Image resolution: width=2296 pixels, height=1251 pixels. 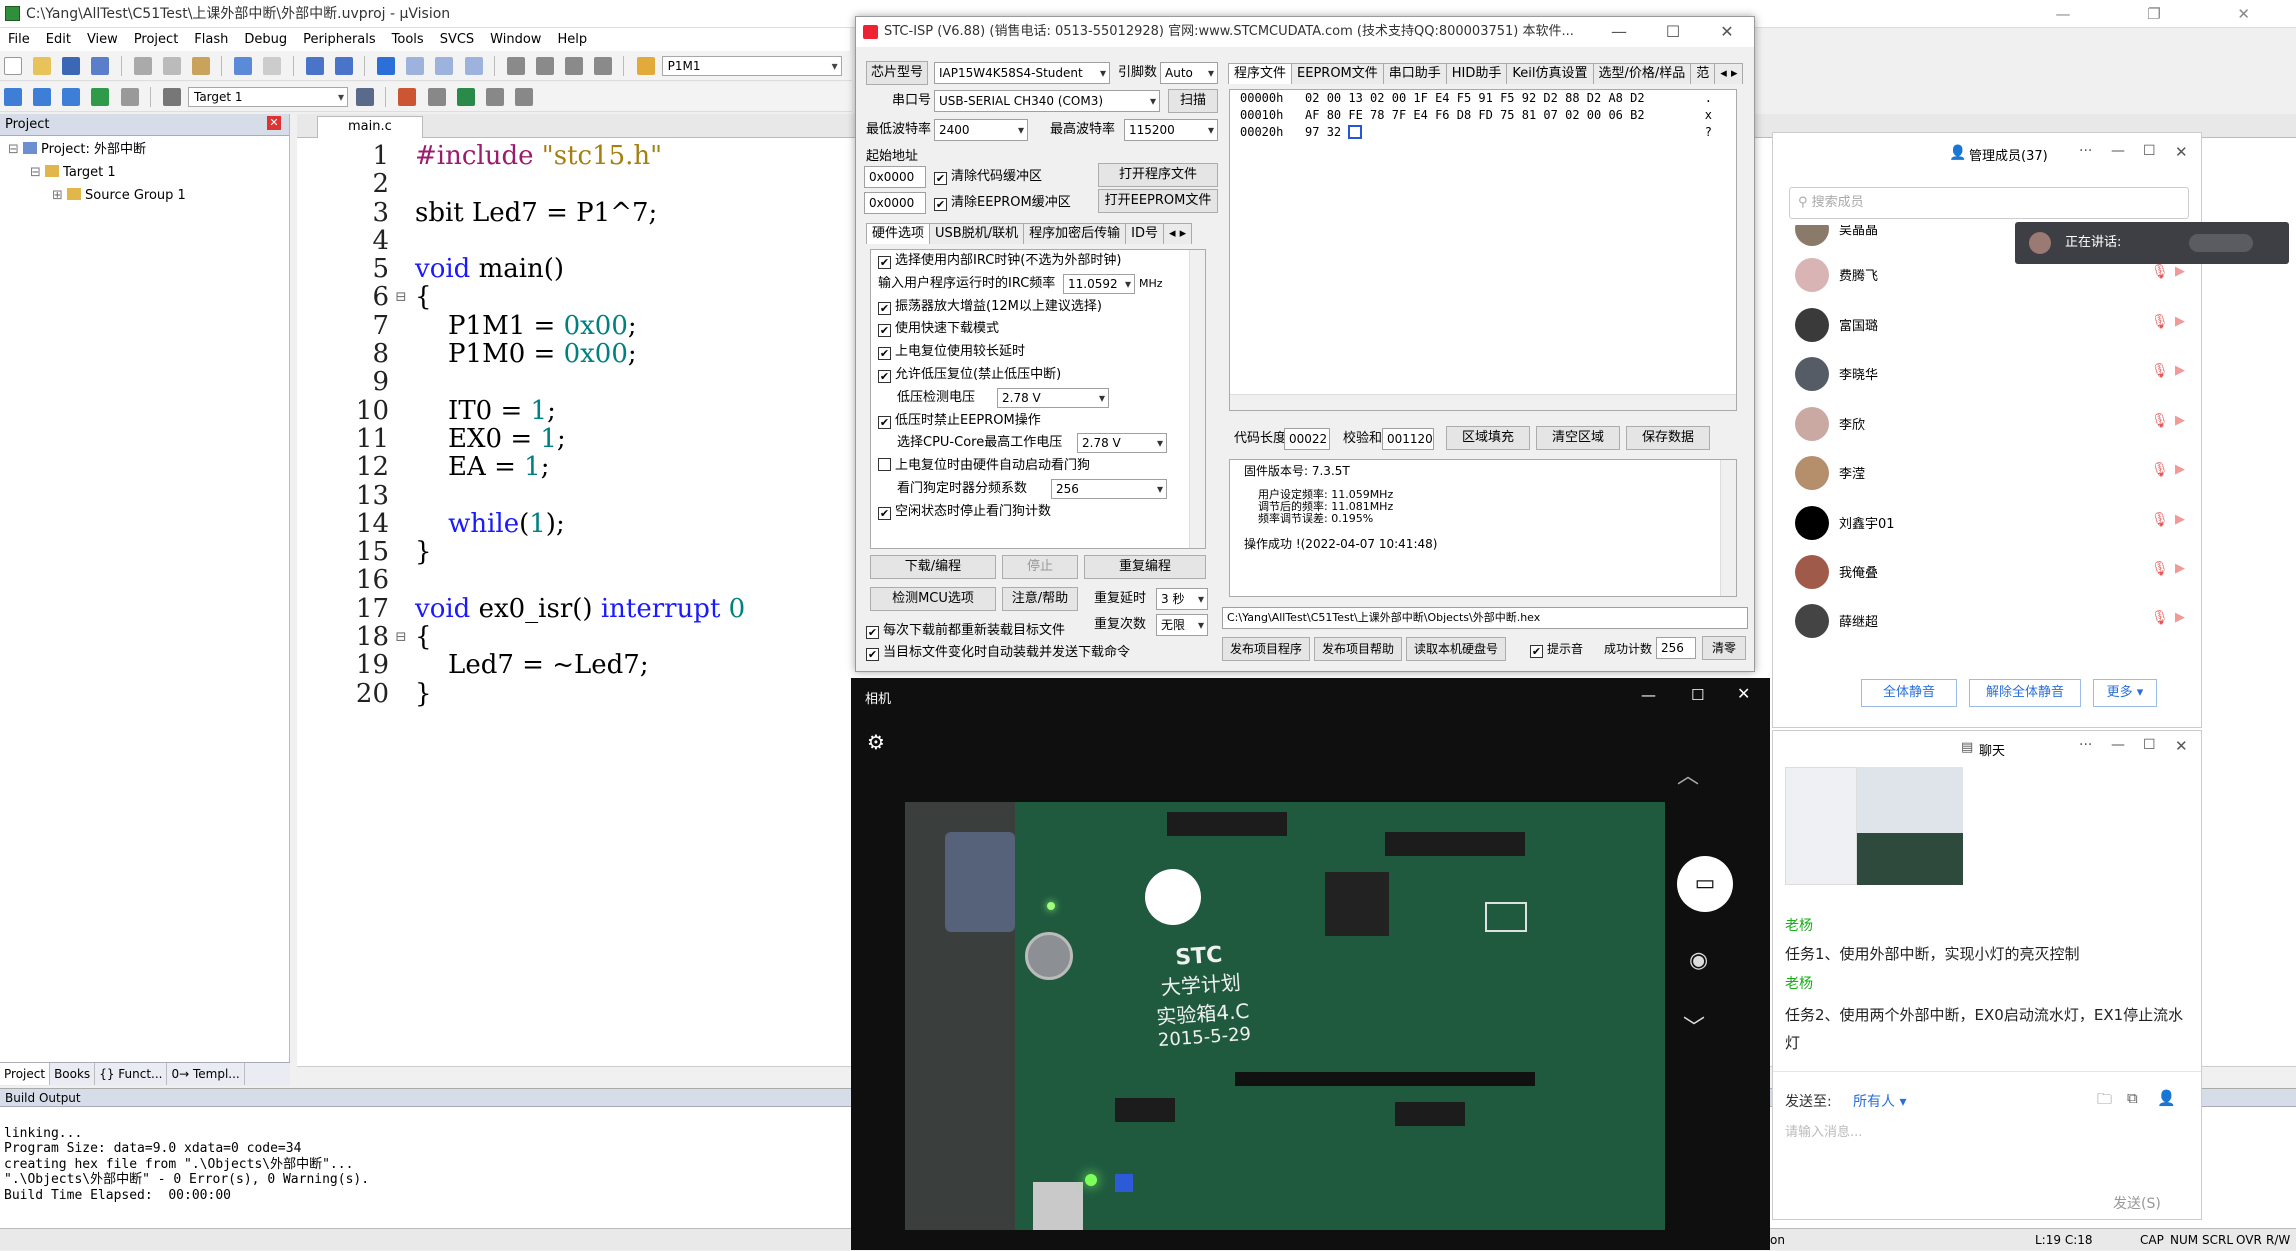 I want to click on open-eeprom-file-button: 打开EEPROM文件, so click(x=1158, y=201).